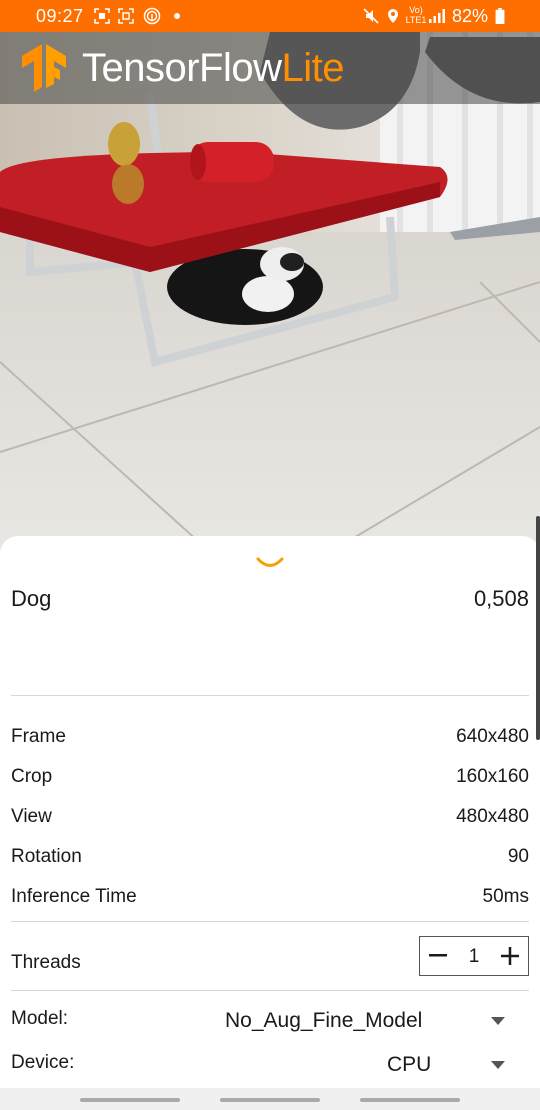 This screenshot has height=1110, width=540. I want to click on threads-minus-button, so click(438, 956).